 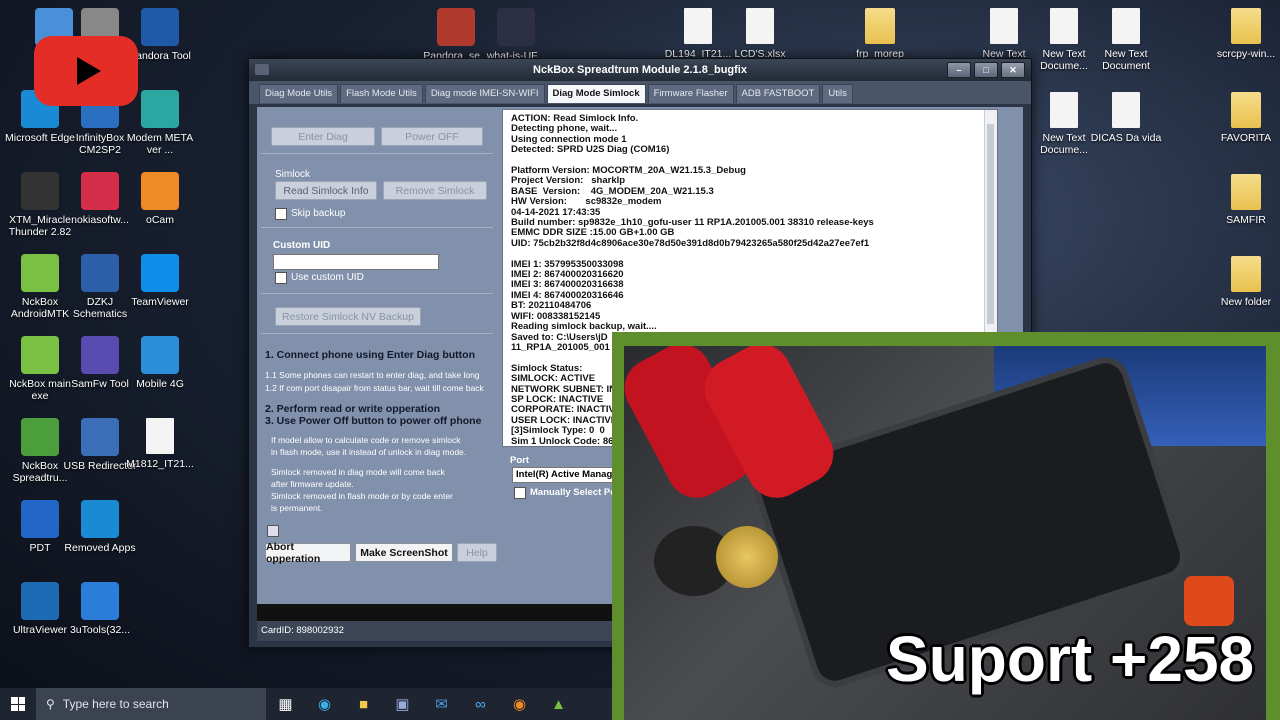 I want to click on m1812-it21-icon, so click(x=160, y=436).